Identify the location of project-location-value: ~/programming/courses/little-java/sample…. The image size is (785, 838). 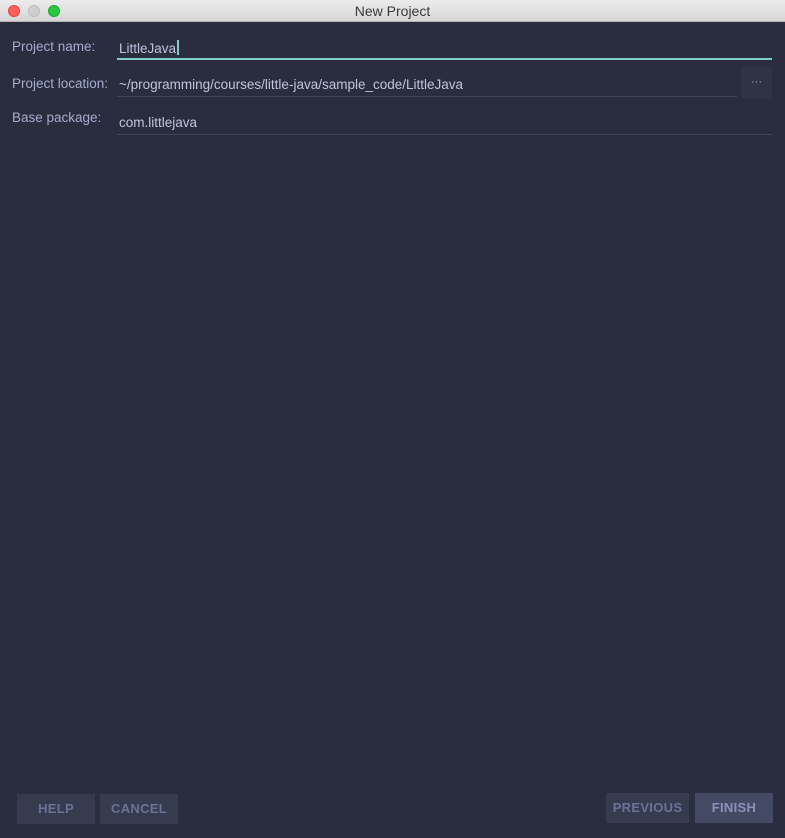
(291, 84).